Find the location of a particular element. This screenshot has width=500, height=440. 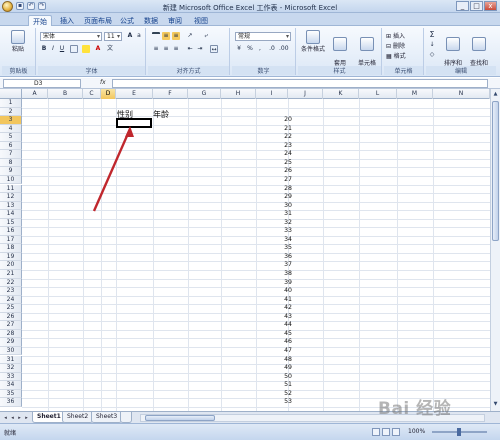

sheet-tab-2: Sheet2 is located at coordinates (78, 417).